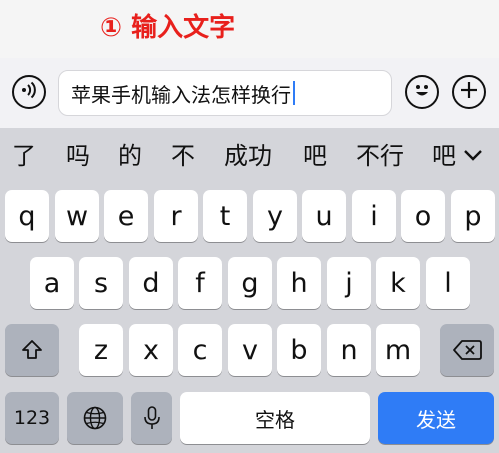 Image resolution: width=499 pixels, height=453 pixels. Describe the element at coordinates (27, 216) in the screenshot. I see `key-q: q` at that location.